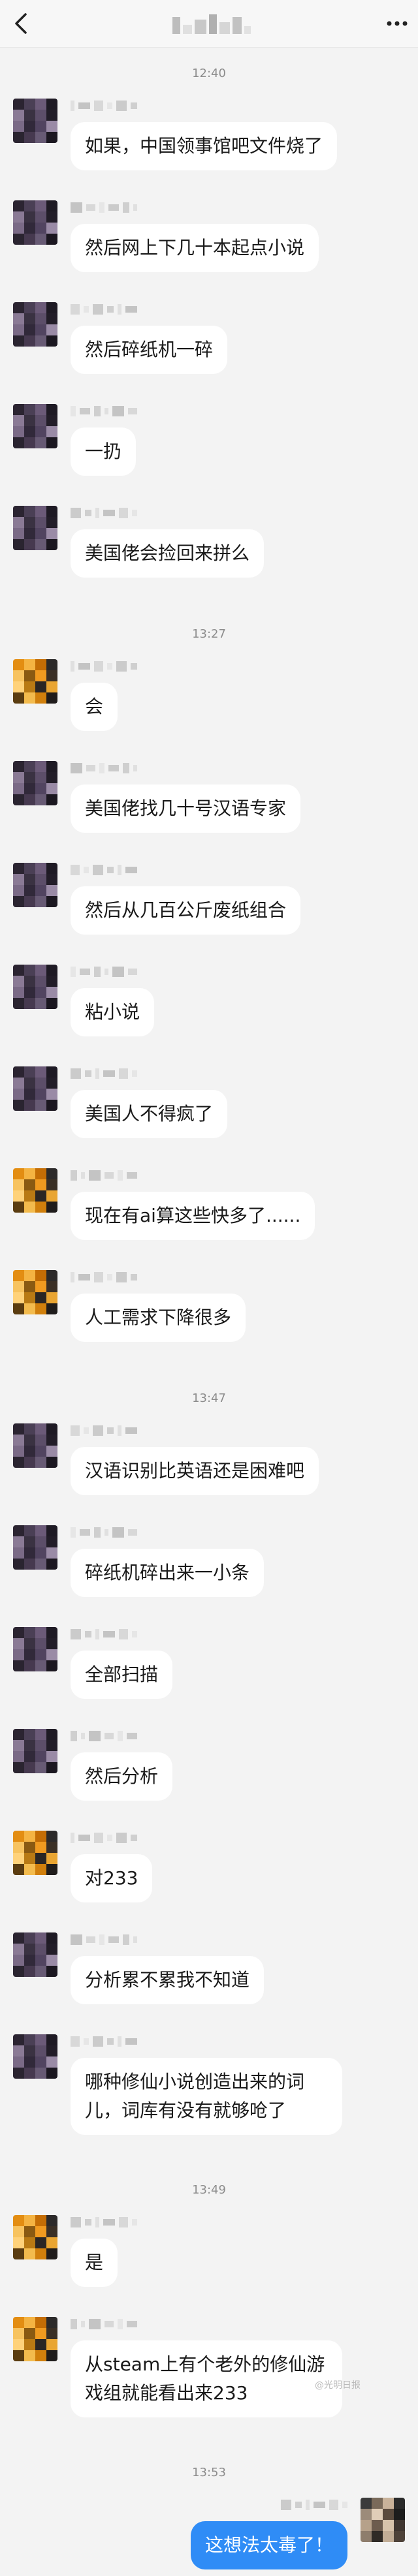  What do you see at coordinates (168, 1980) in the screenshot?
I see `message-bubble: 分析累不累我不知道` at bounding box center [168, 1980].